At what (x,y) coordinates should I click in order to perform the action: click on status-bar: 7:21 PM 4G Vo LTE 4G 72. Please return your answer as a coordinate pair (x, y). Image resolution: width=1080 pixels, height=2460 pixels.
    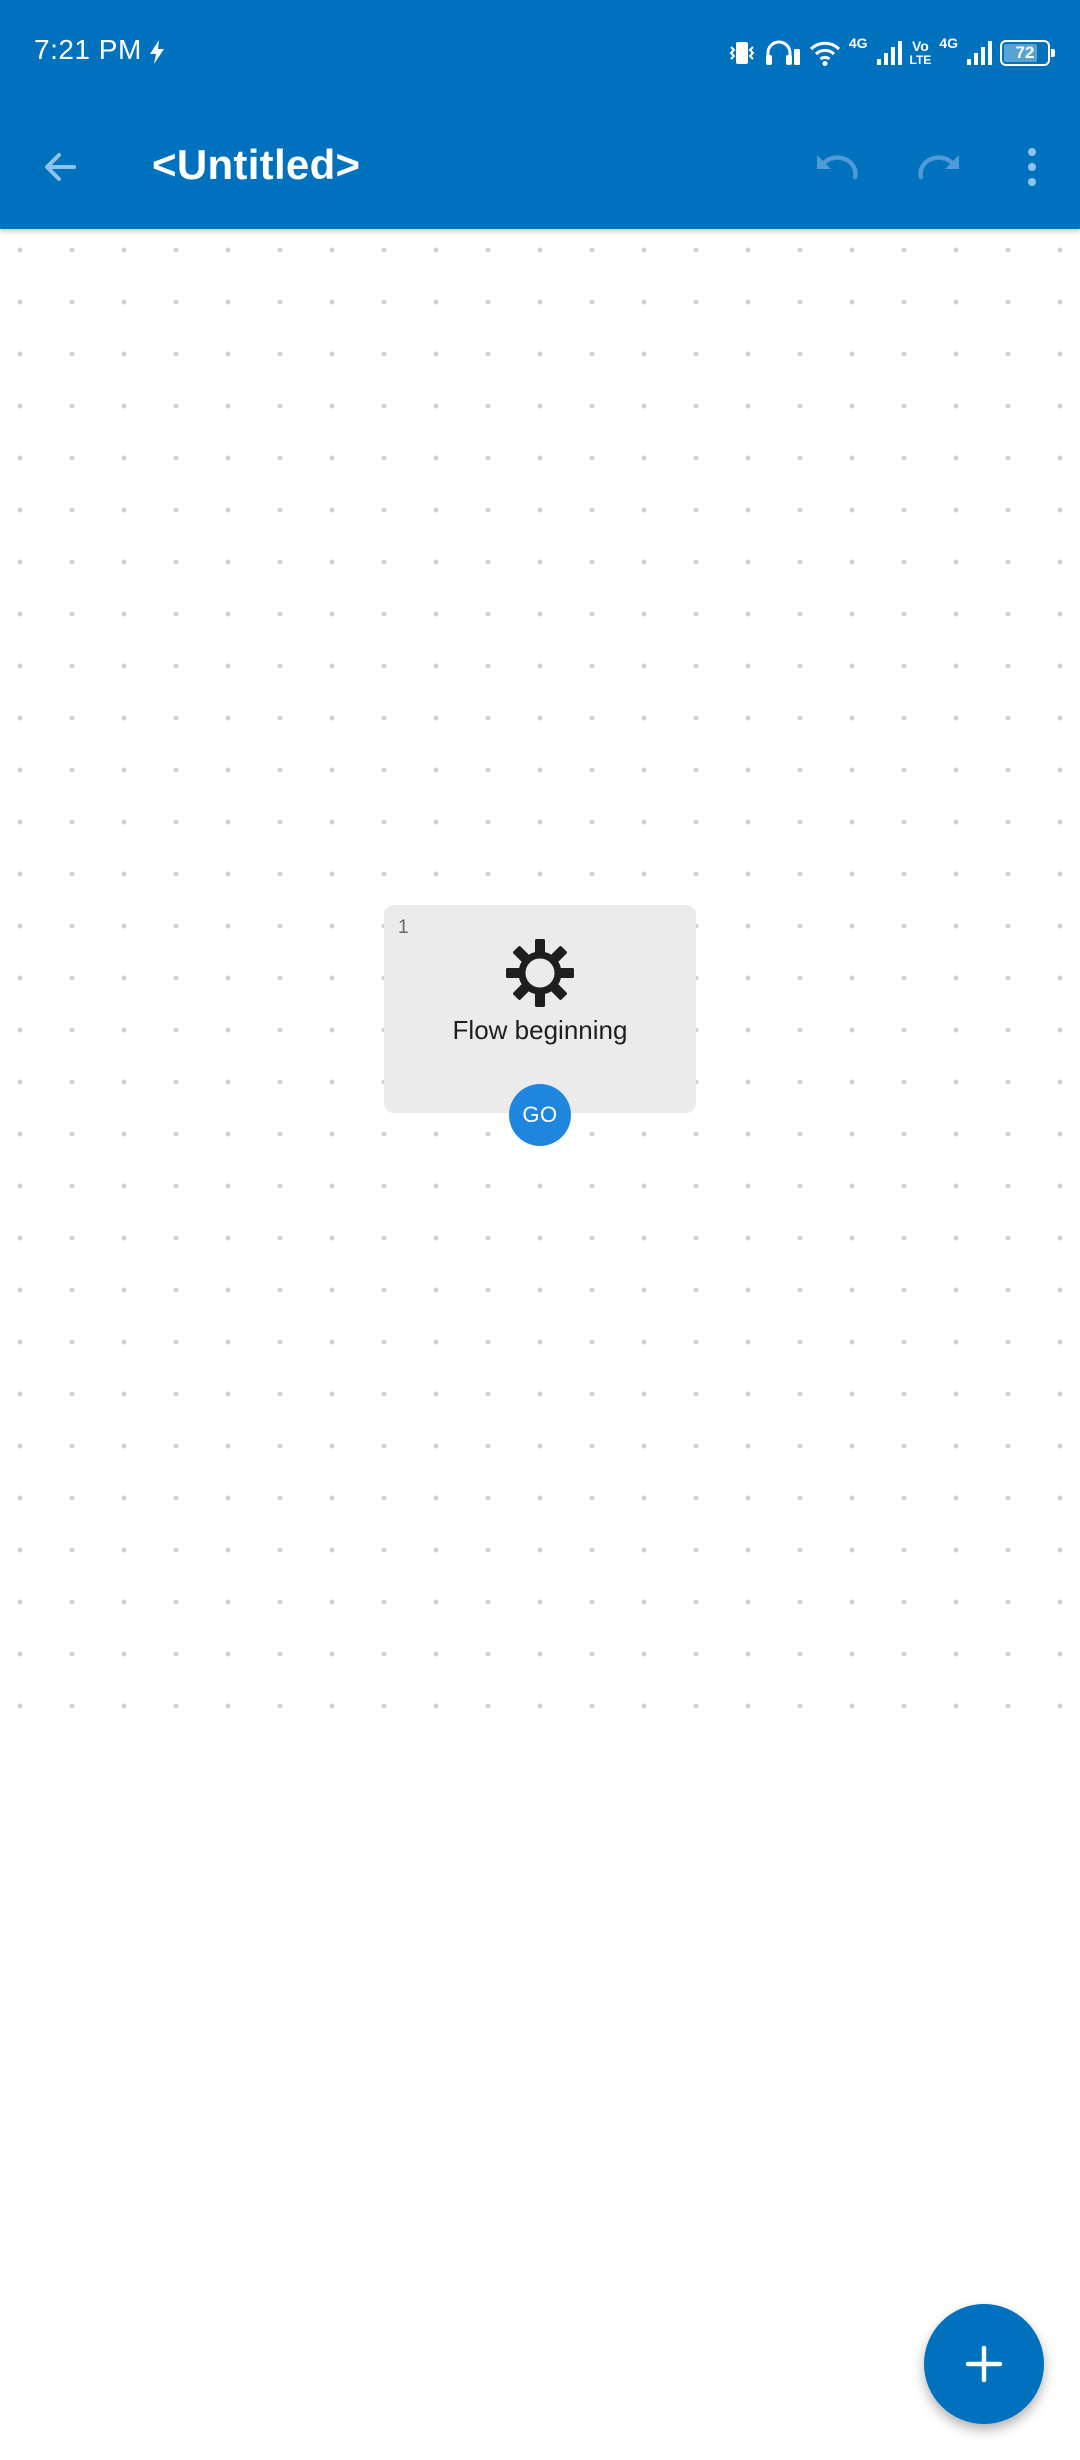
    Looking at the image, I should click on (540, 52).